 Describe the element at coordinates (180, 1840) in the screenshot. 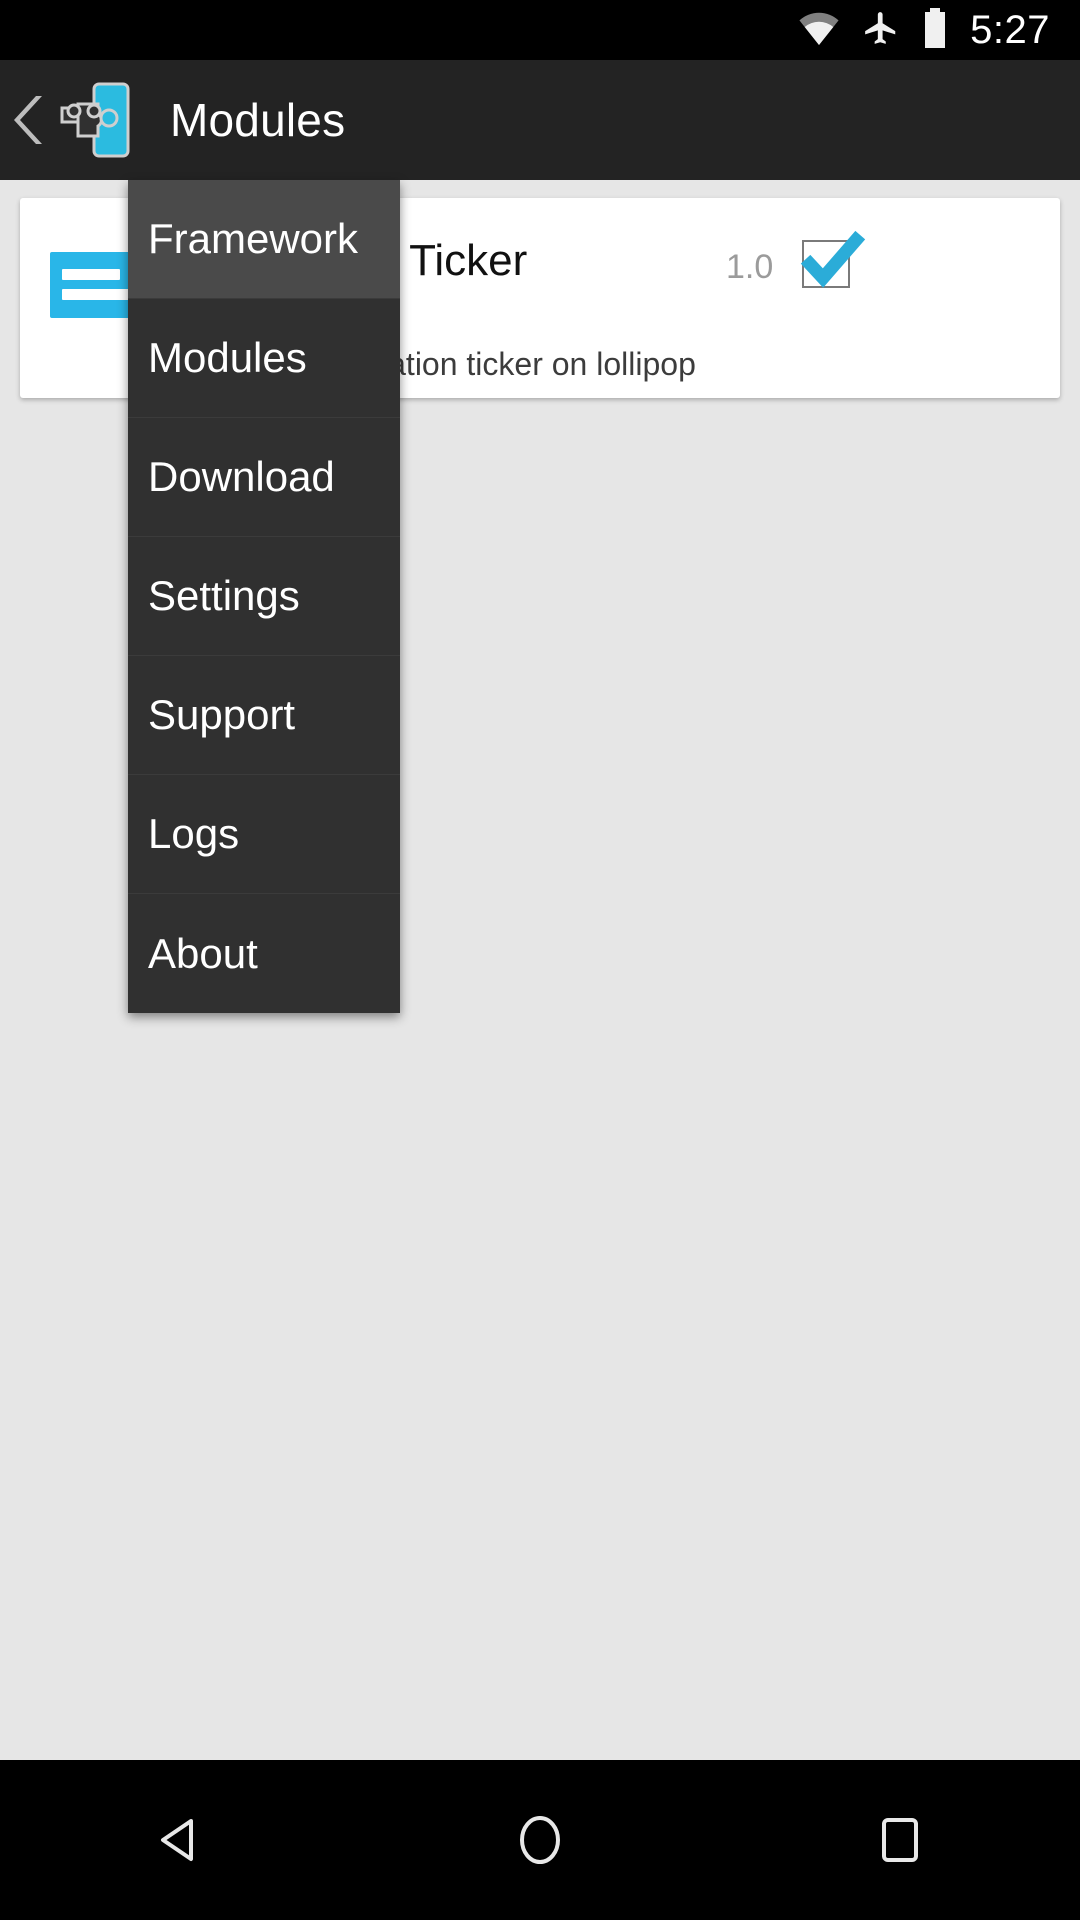

I see `back-nav-icon` at that location.